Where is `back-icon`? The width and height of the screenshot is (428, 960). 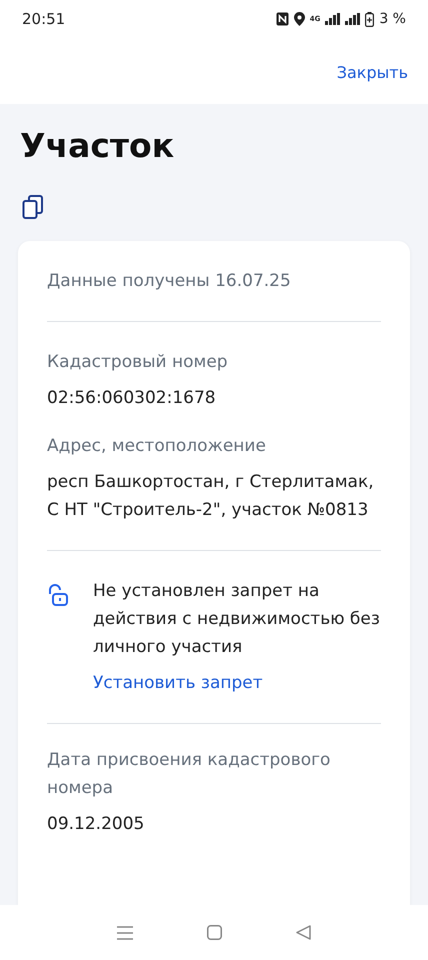
back-icon is located at coordinates (303, 932).